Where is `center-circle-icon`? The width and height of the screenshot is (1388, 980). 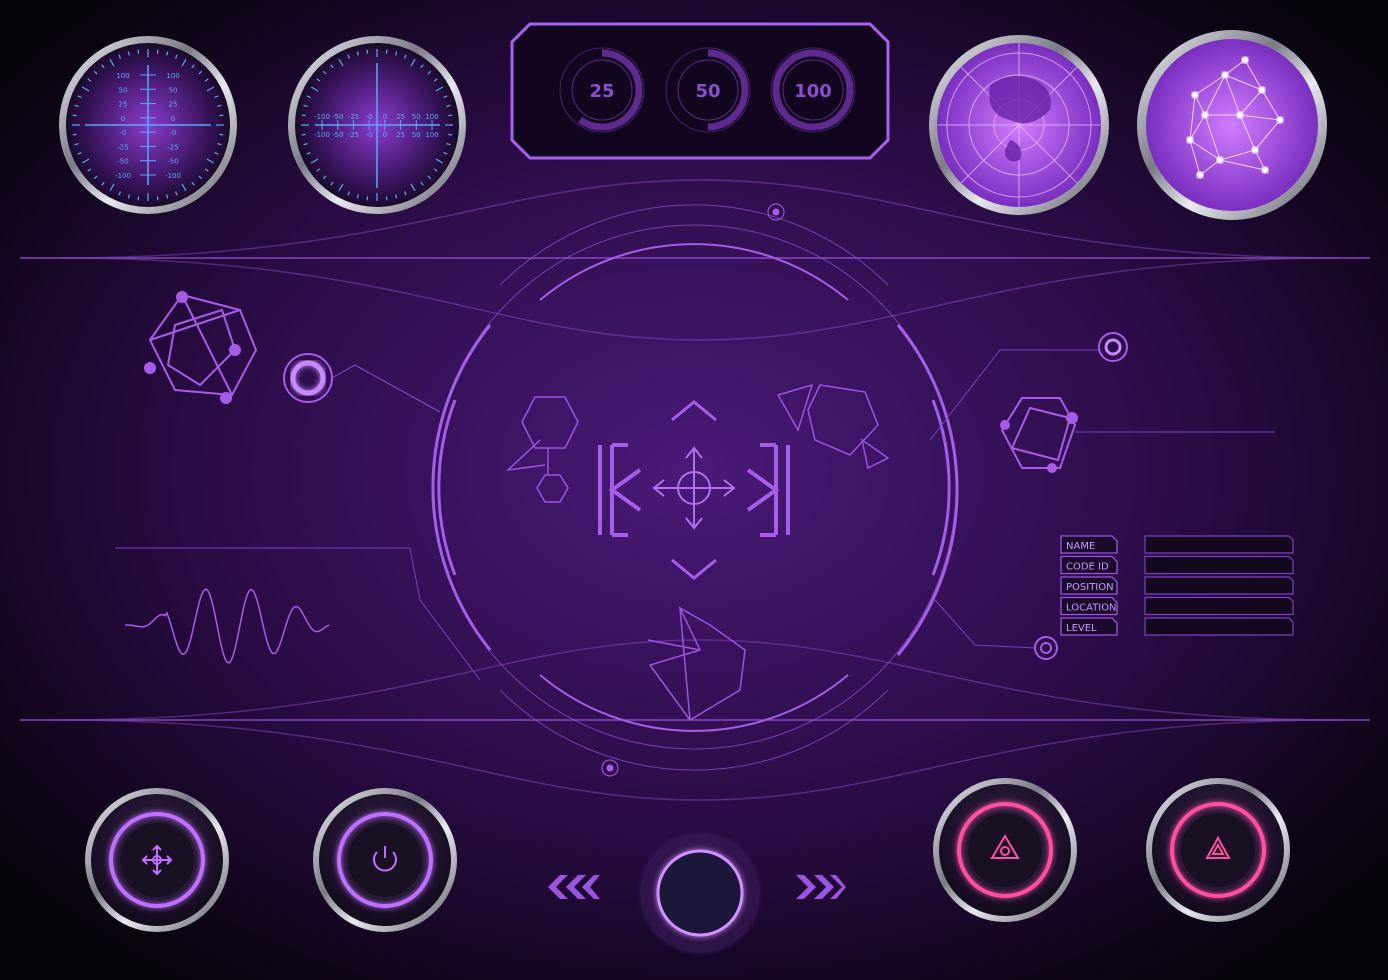
center-circle-icon is located at coordinates (700, 893).